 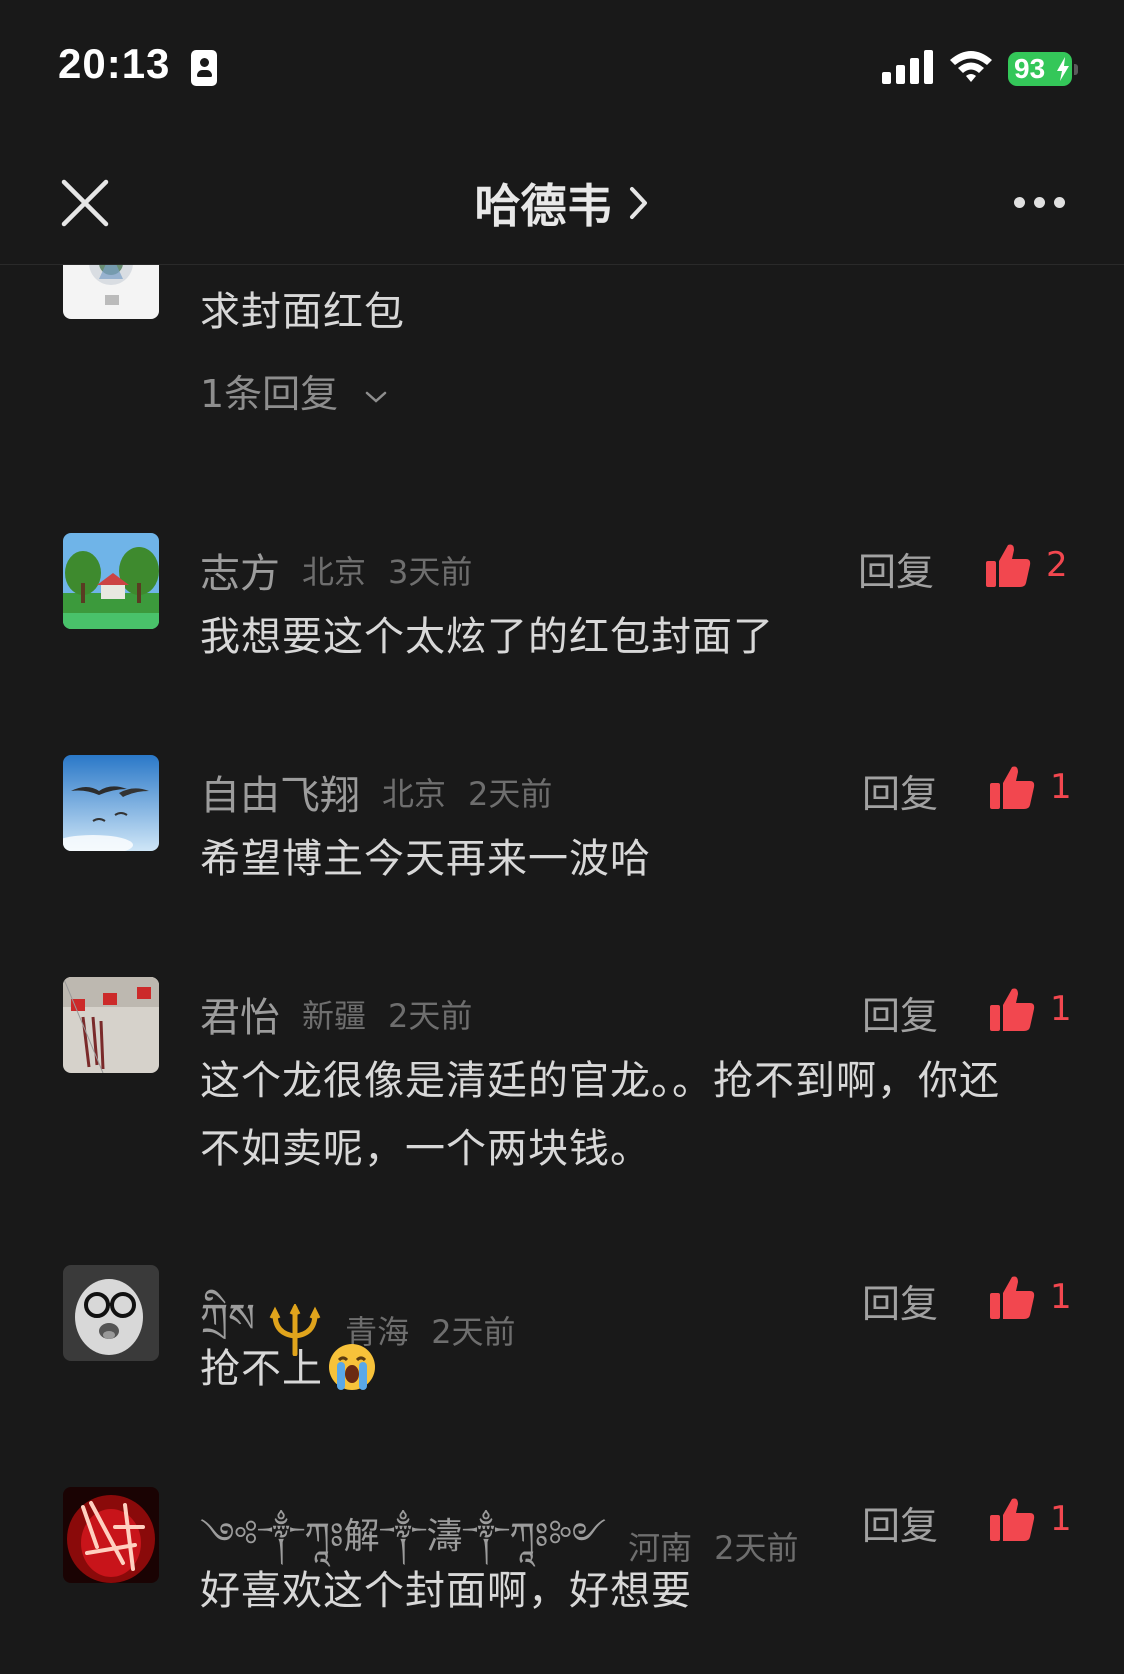 I want to click on park-avatar-image, so click(x=111, y=581).